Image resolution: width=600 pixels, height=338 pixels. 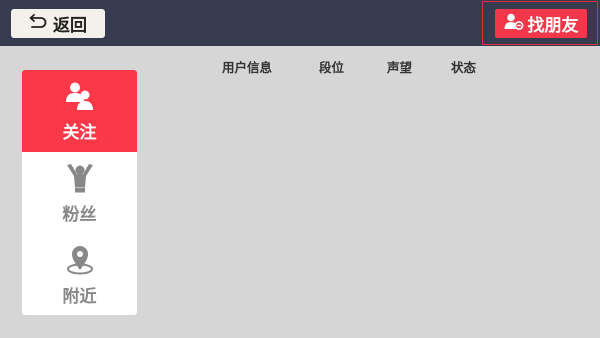 What do you see at coordinates (300, 23) in the screenshot?
I see `top-bar: 返回 找朋友` at bounding box center [300, 23].